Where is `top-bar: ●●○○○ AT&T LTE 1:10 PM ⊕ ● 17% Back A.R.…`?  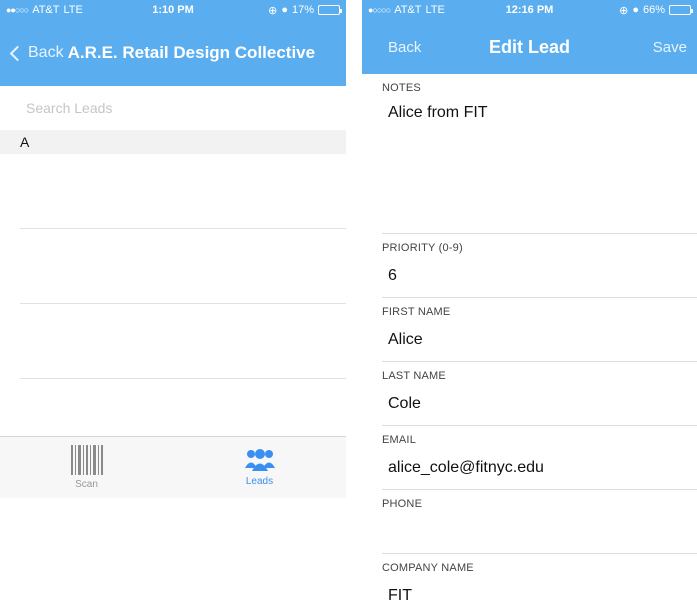
top-bar: ●●○○○ AT&T LTE 1:10 PM ⊕ ● 17% Back A.R.… is located at coordinates (173, 43).